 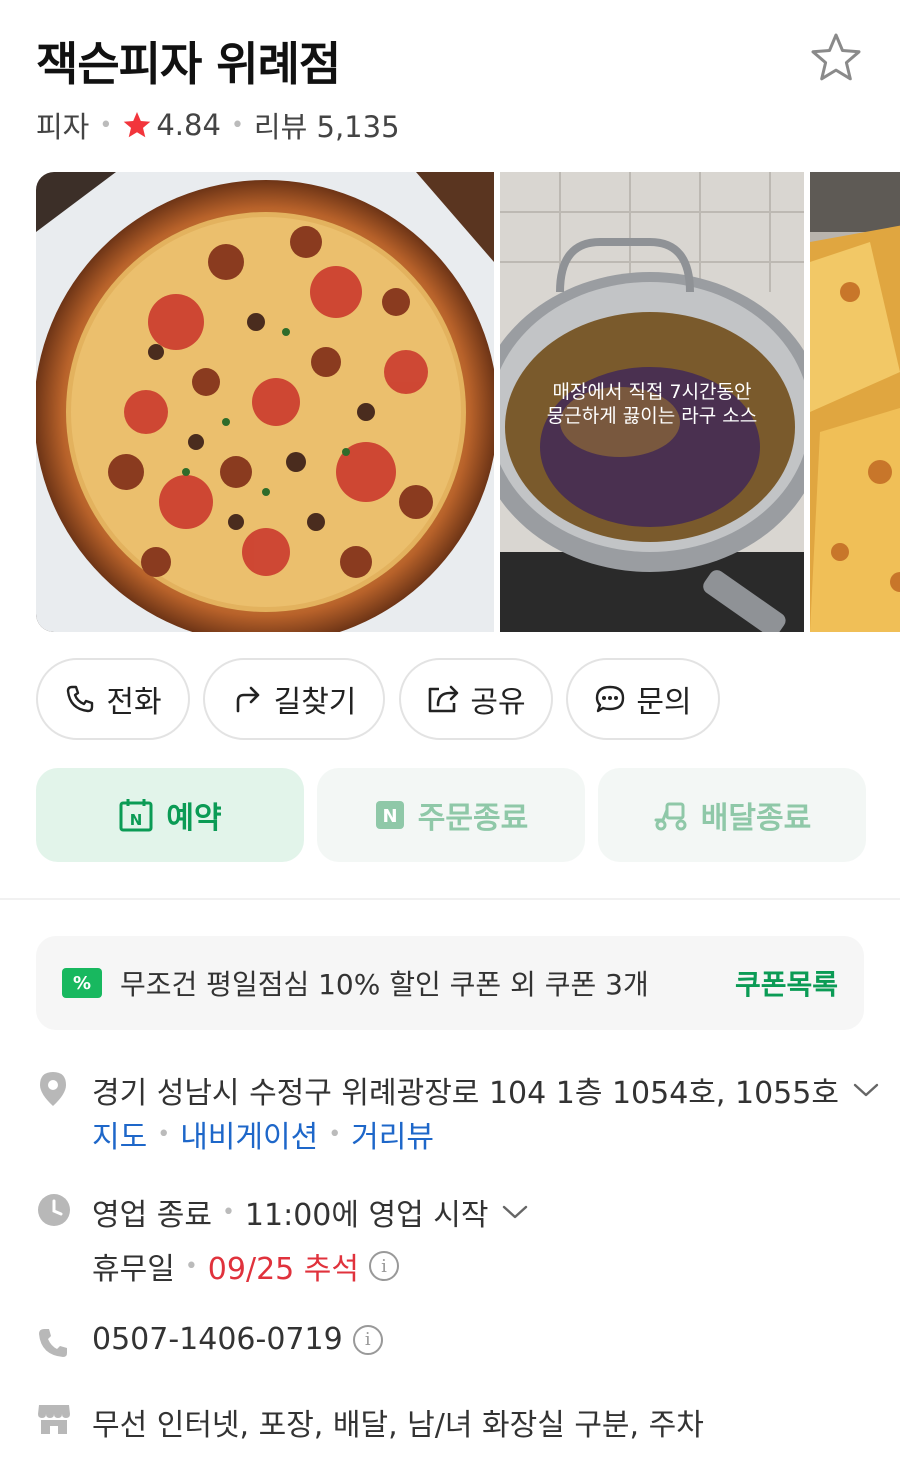 What do you see at coordinates (134, 702) in the screenshot?
I see `call-label: 전화` at bounding box center [134, 702].